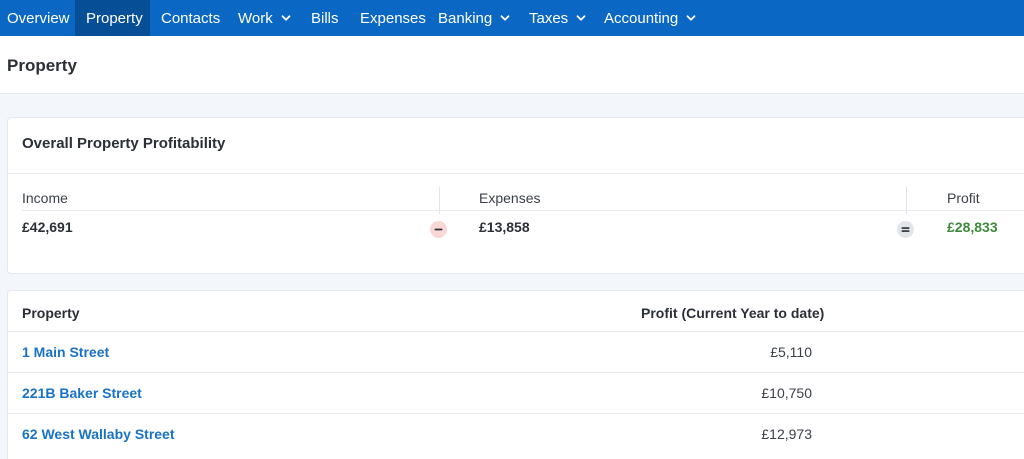 The image size is (1024, 459). I want to click on nav-item-banking: Banking, so click(472, 18).